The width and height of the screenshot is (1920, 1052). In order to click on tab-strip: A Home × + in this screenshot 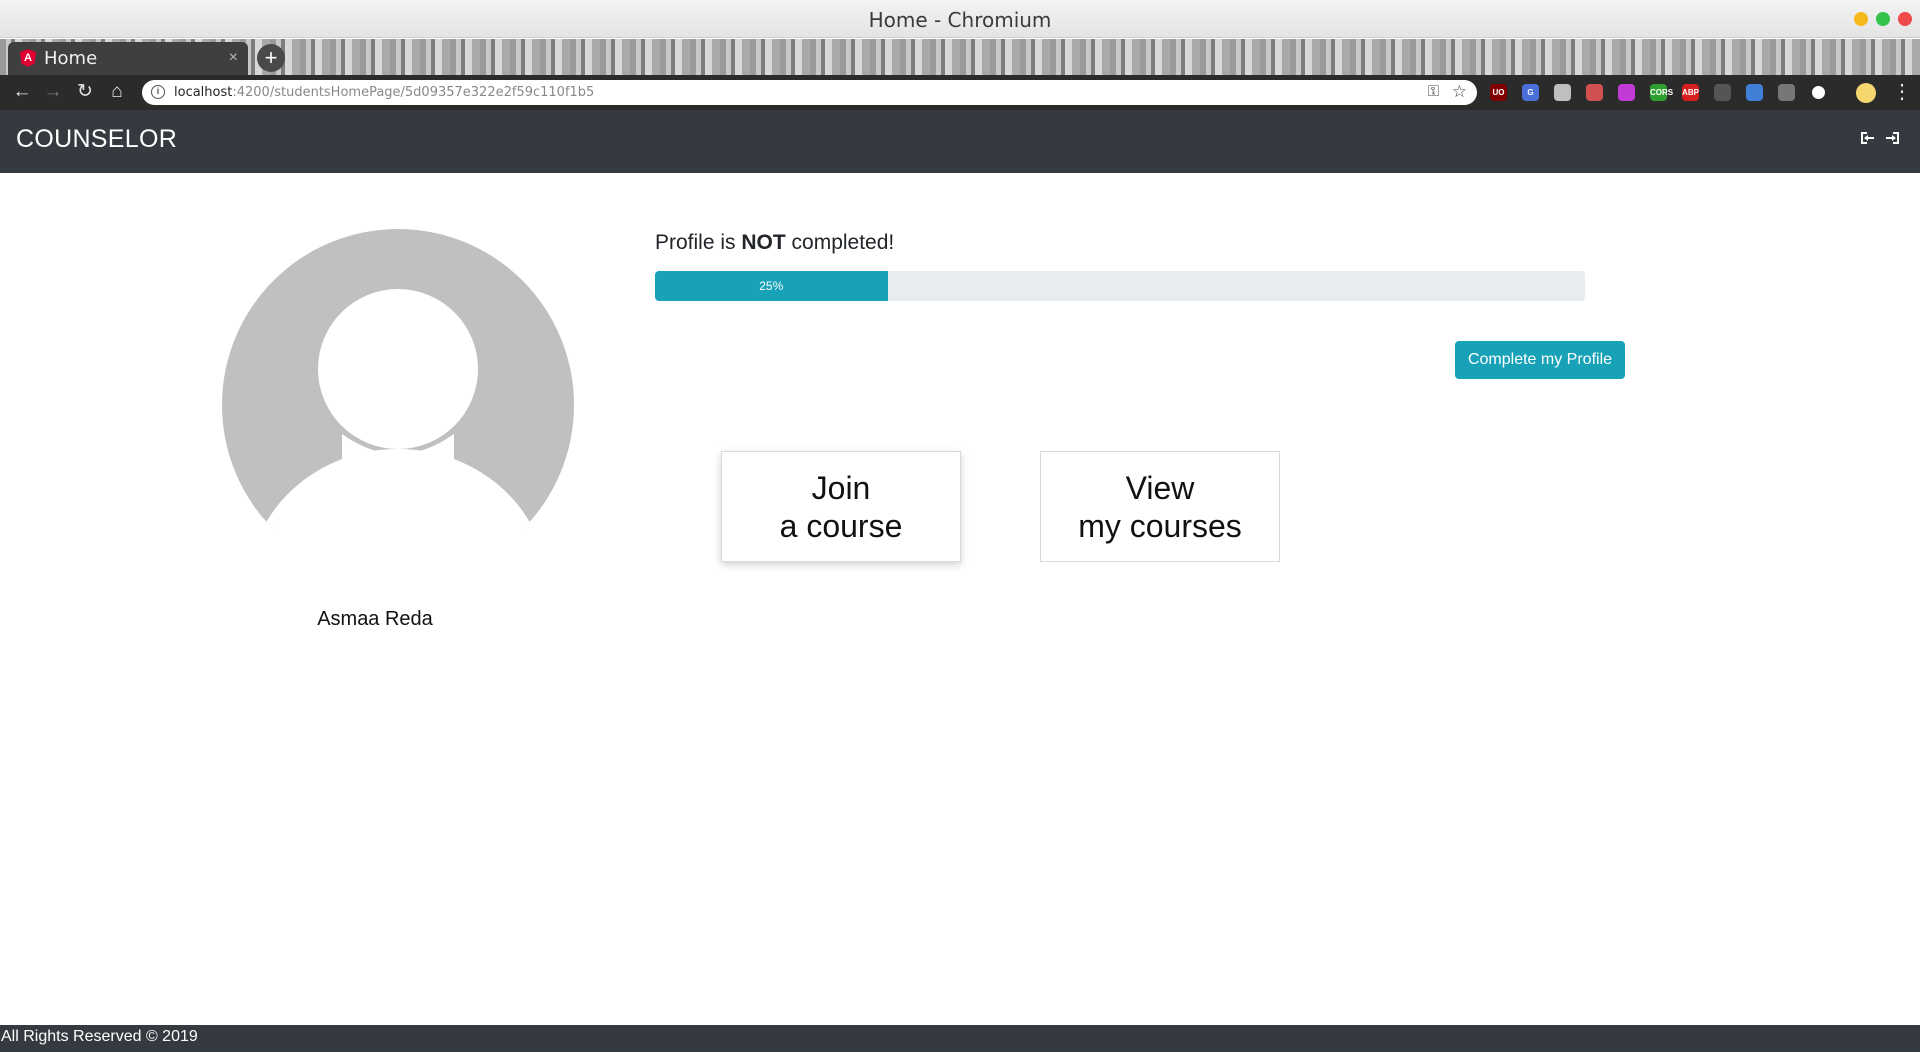, I will do `click(960, 57)`.